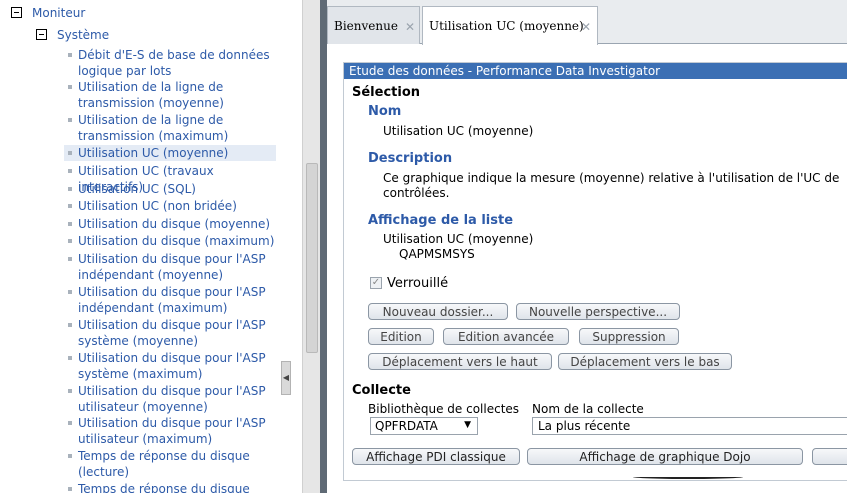  I want to click on verrouille-checkbox: ✓, so click(376, 283).